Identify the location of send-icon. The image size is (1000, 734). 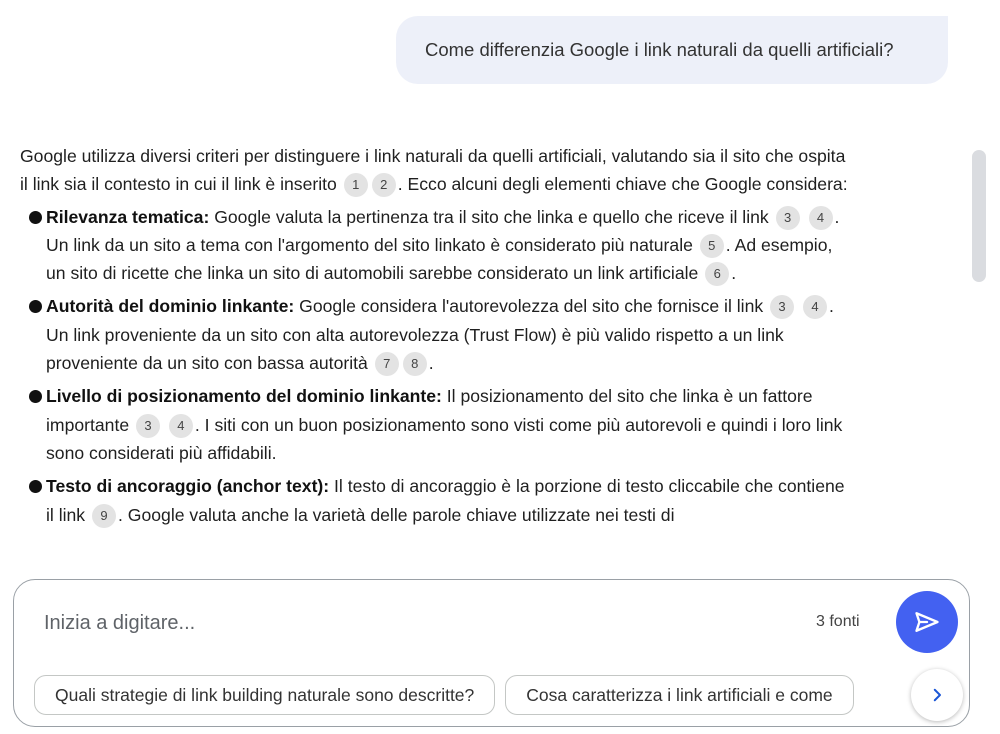
(927, 622).